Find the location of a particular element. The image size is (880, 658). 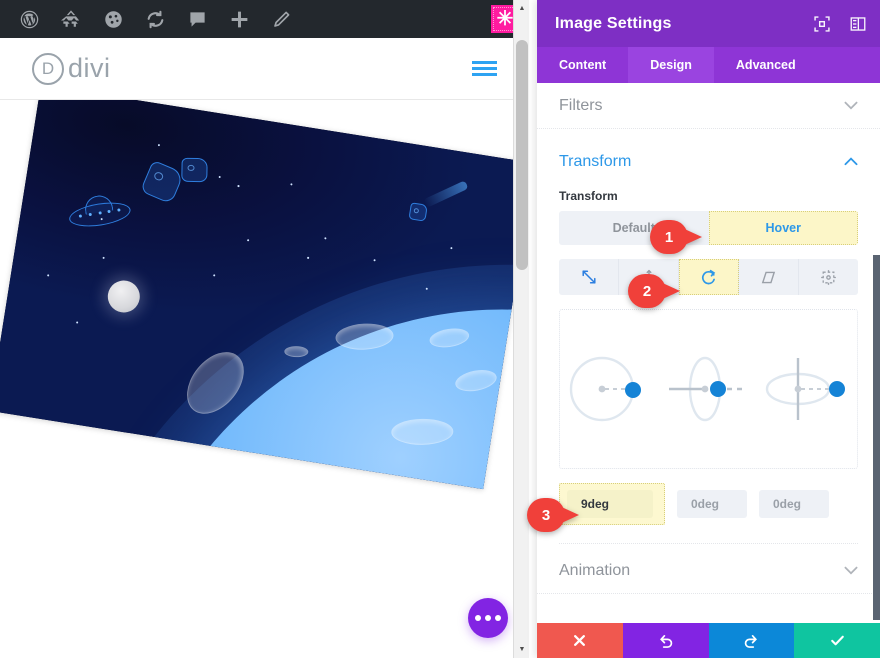

undo-arrow-icon is located at coordinates (665, 641).